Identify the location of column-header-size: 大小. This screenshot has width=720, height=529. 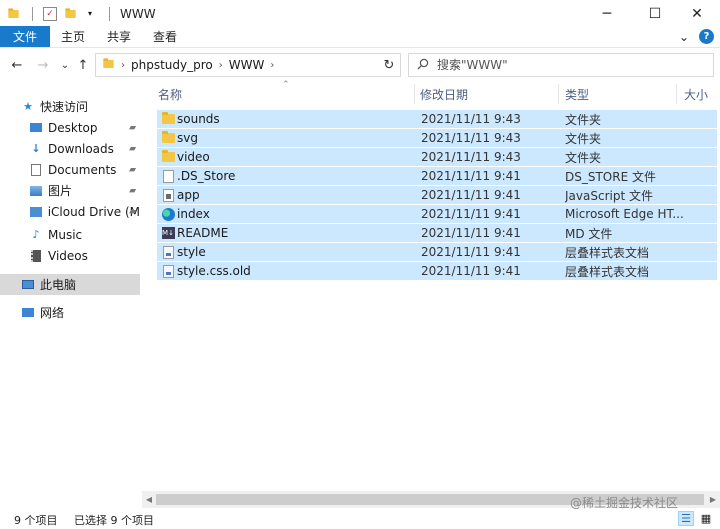
(702, 94).